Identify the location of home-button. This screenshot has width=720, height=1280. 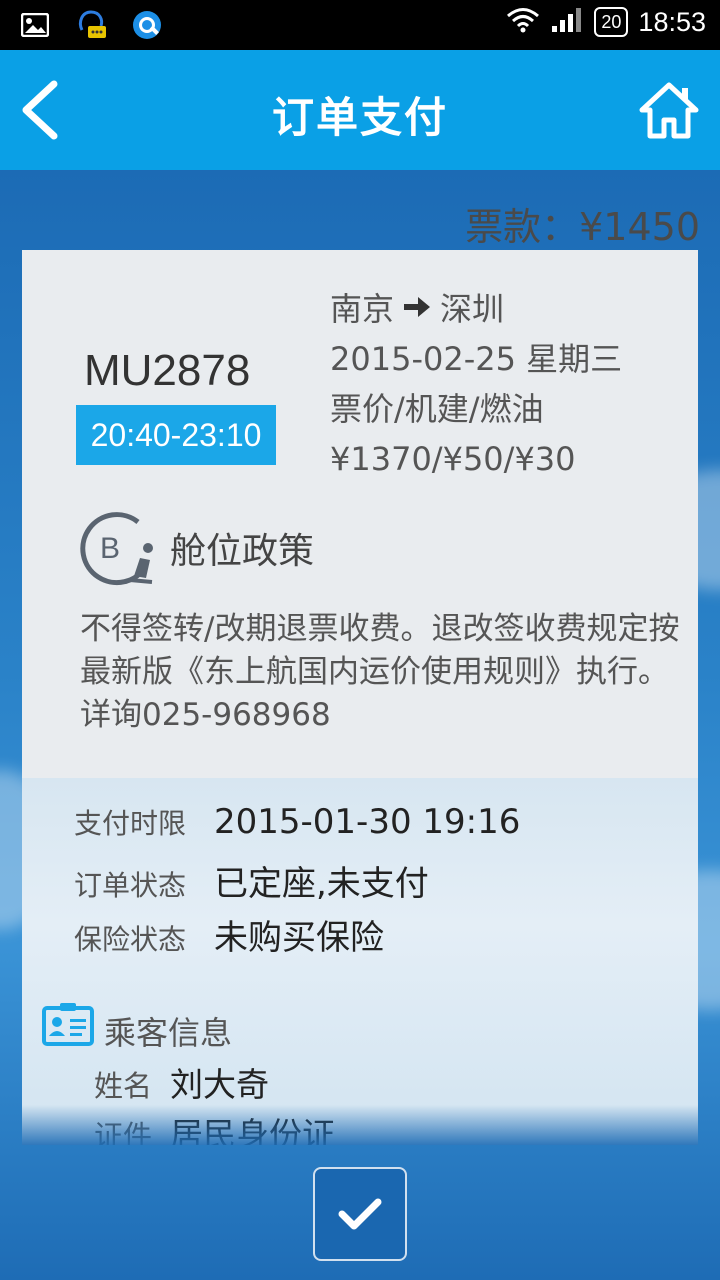
(669, 111).